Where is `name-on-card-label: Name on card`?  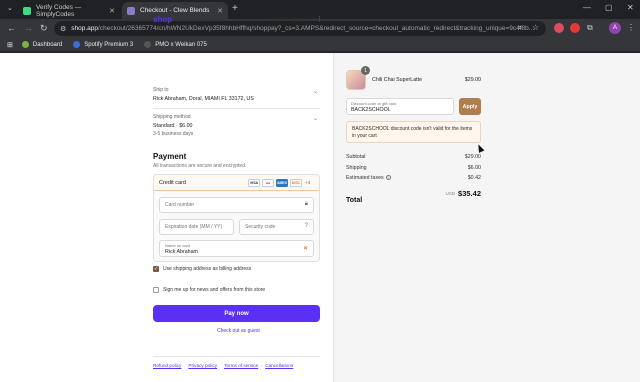
name-on-card-label: Name on card is located at coordinates (178, 245).